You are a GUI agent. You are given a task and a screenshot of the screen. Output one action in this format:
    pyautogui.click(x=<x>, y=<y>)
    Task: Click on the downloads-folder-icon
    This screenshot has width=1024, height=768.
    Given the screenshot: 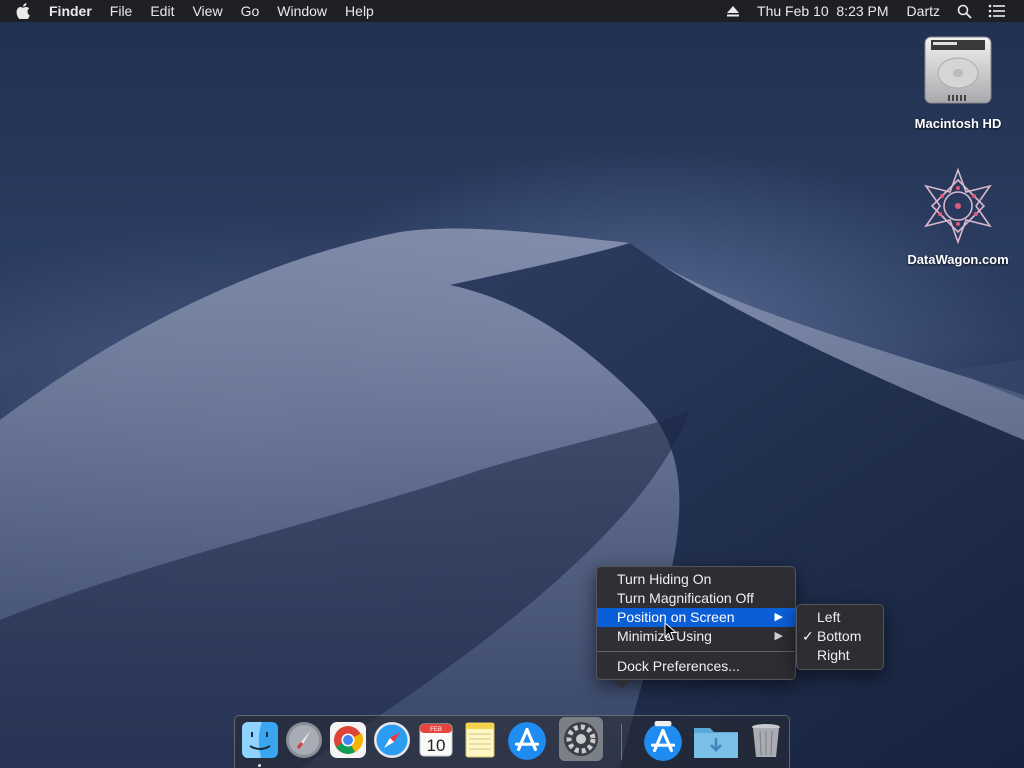 What is the action you would take?
    pyautogui.click(x=716, y=740)
    